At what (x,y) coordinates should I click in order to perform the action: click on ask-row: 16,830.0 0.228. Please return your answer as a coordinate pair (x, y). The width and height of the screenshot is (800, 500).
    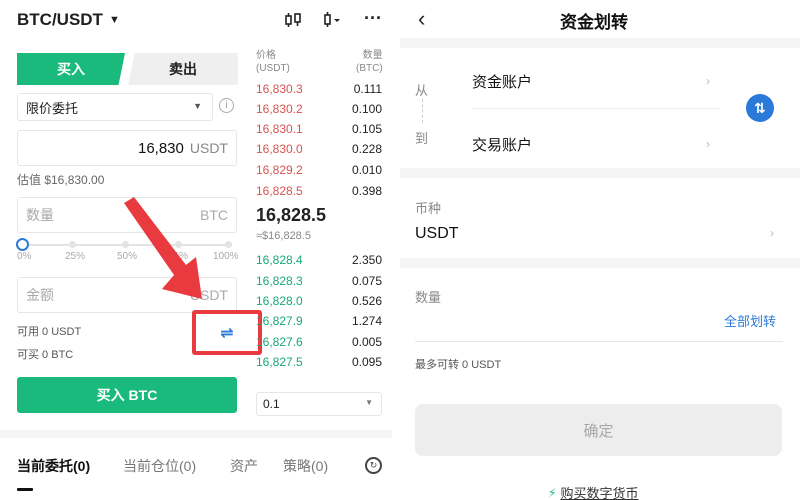
    Looking at the image, I should click on (319, 152).